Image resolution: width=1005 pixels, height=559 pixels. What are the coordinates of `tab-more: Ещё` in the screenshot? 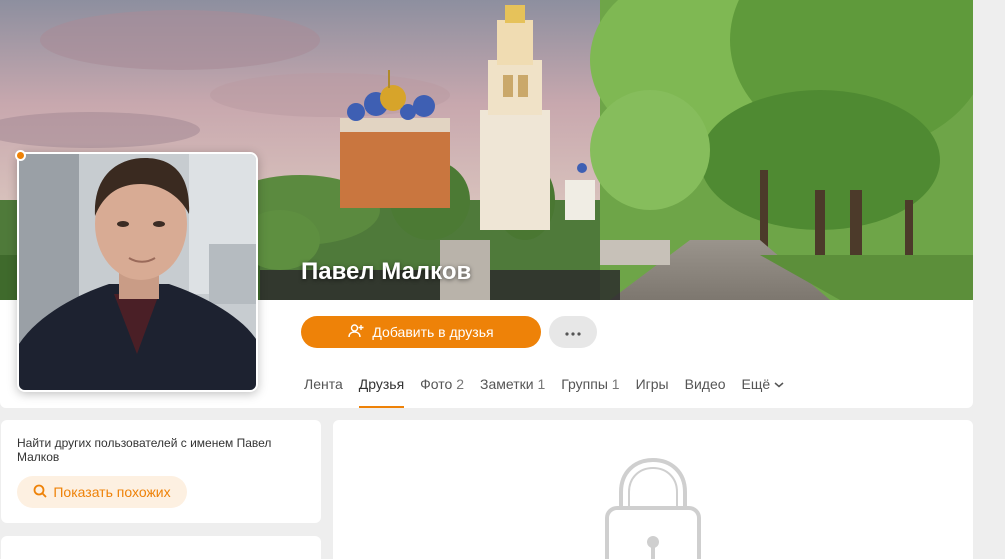 It's located at (763, 390).